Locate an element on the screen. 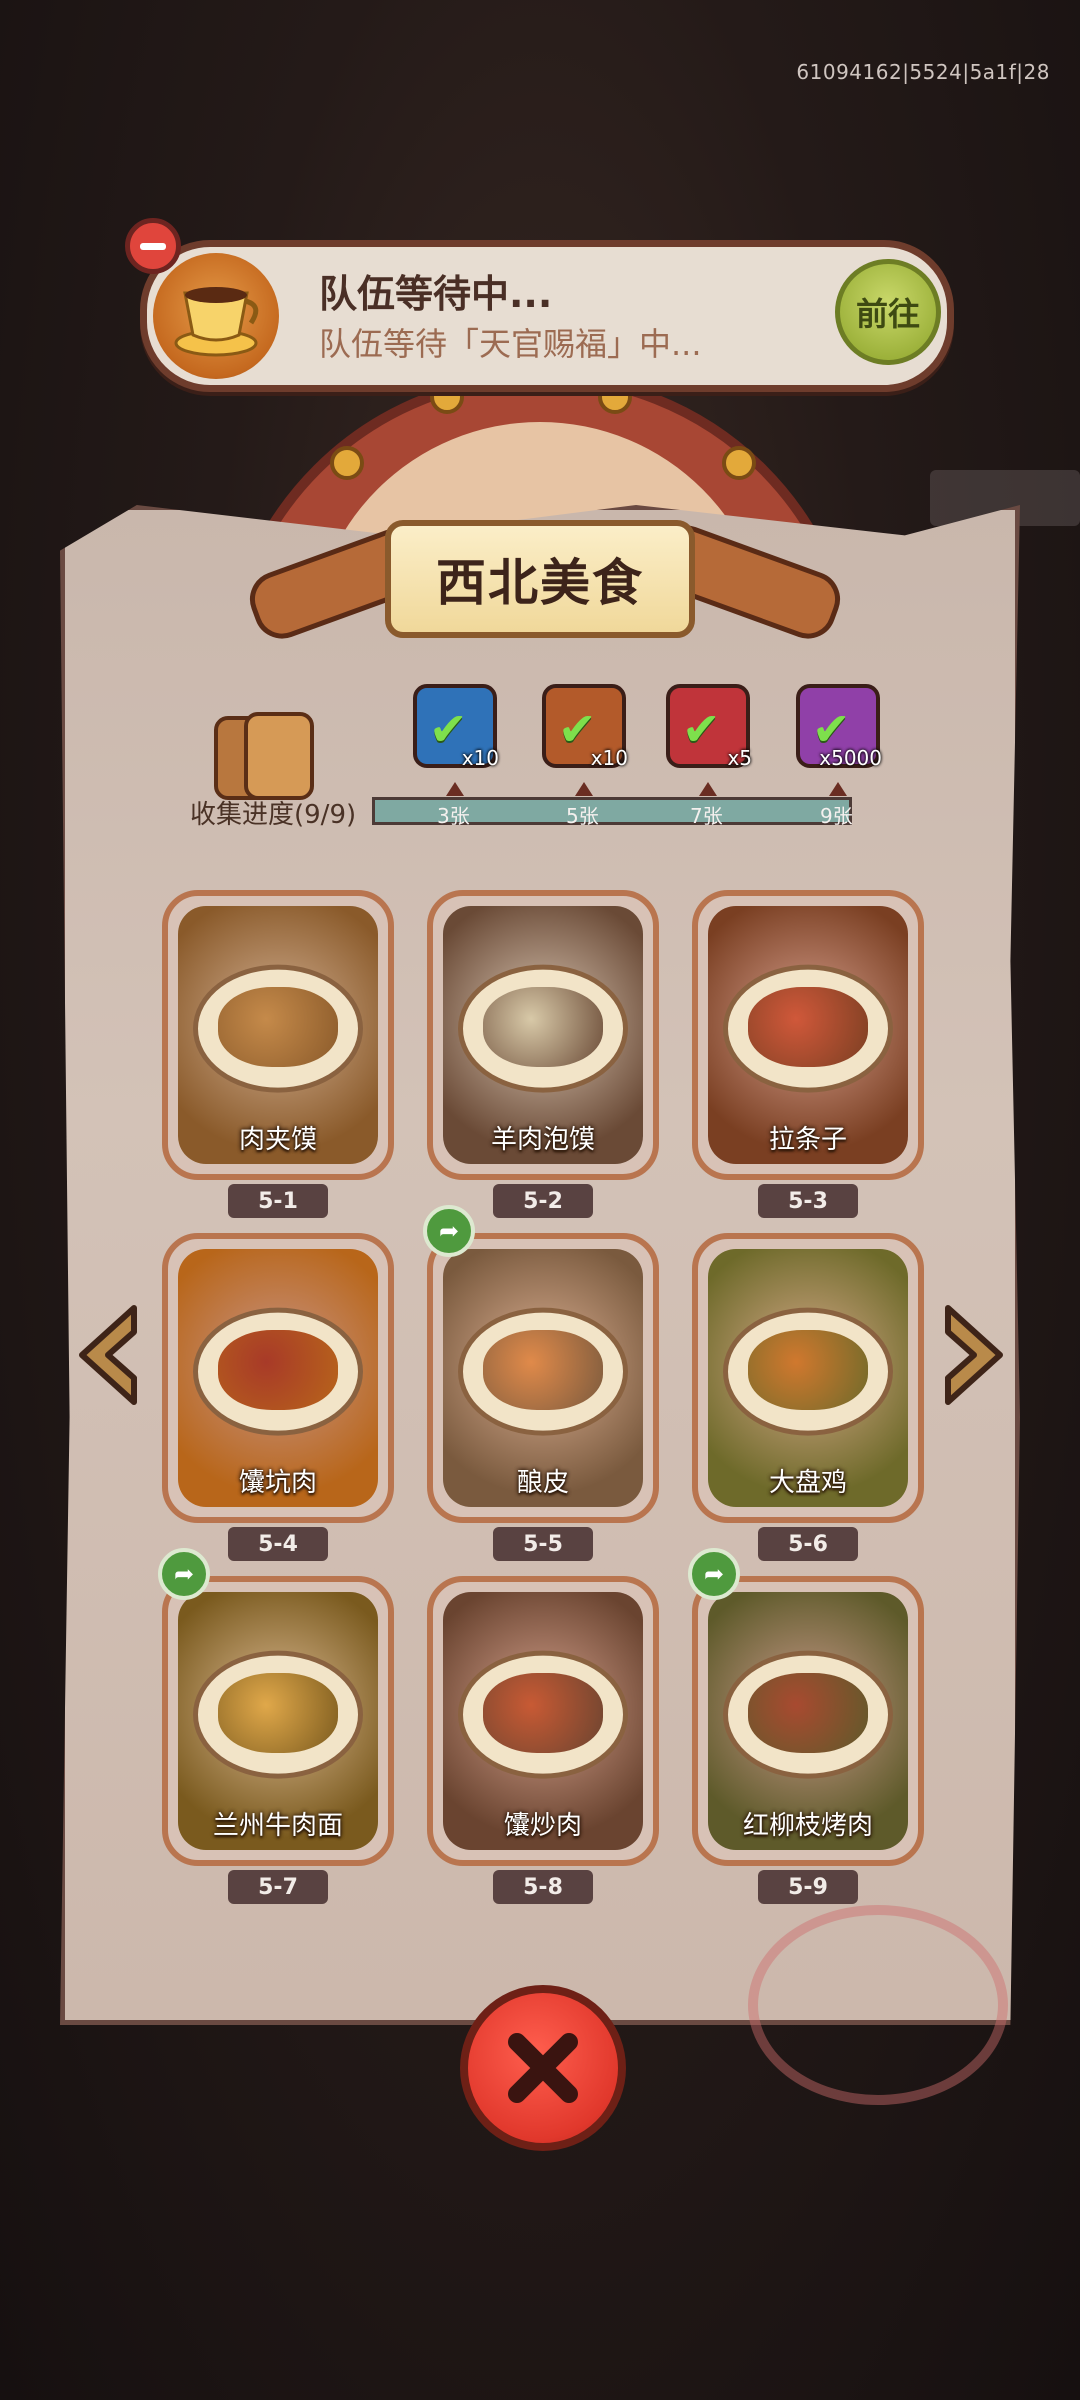 This screenshot has width=1080, height=2400. team-waiting-banner: 队伍等待中... 队伍等待「天官赐福」中... 前往 is located at coordinates (547, 316).